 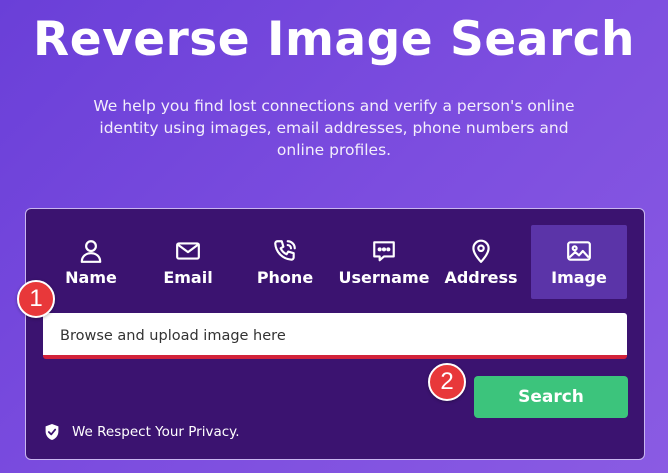 I want to click on tab-name-label: Name, so click(x=91, y=277).